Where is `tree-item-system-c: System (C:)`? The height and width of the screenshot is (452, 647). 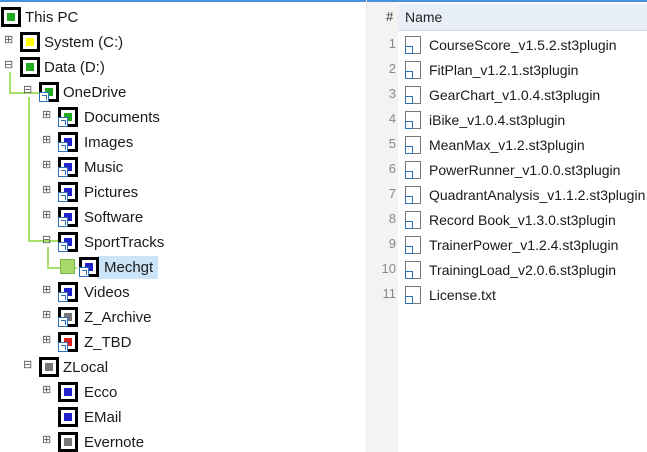
tree-item-system-c: System (C:) is located at coordinates (83, 42).